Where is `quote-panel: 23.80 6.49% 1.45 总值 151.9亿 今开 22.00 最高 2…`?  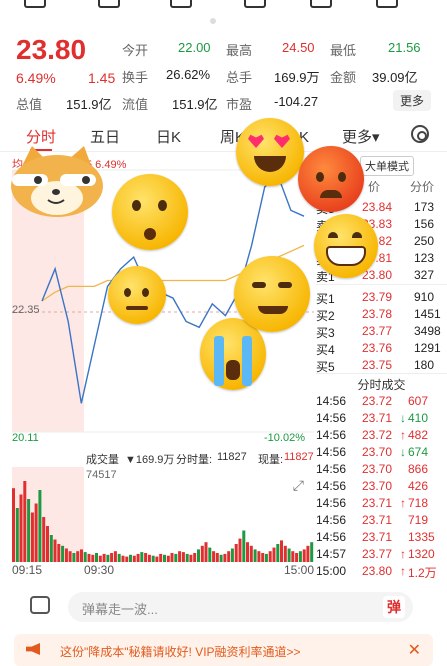
quote-panel: 23.80 6.49% 1.45 总值 151.9亿 今开 22.00 最高 2… is located at coordinates (223, 72).